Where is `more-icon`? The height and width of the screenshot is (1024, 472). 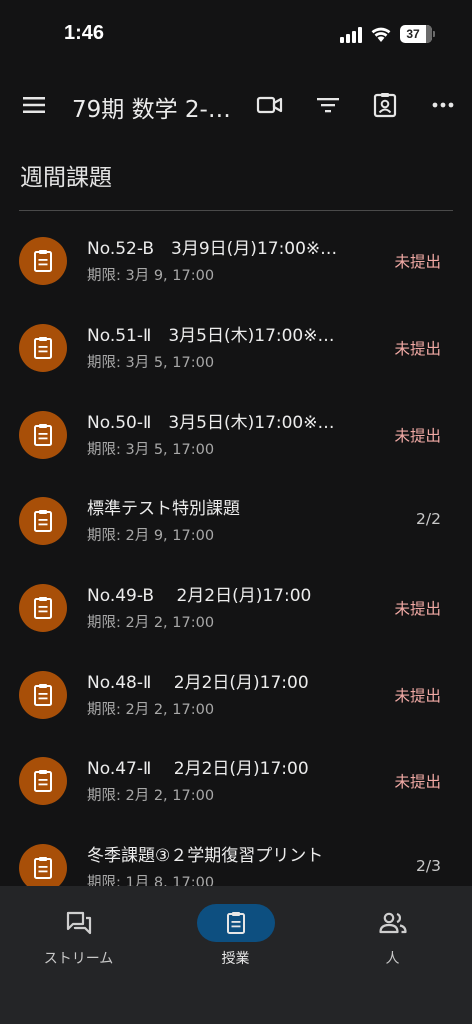
more-icon is located at coordinates (443, 105).